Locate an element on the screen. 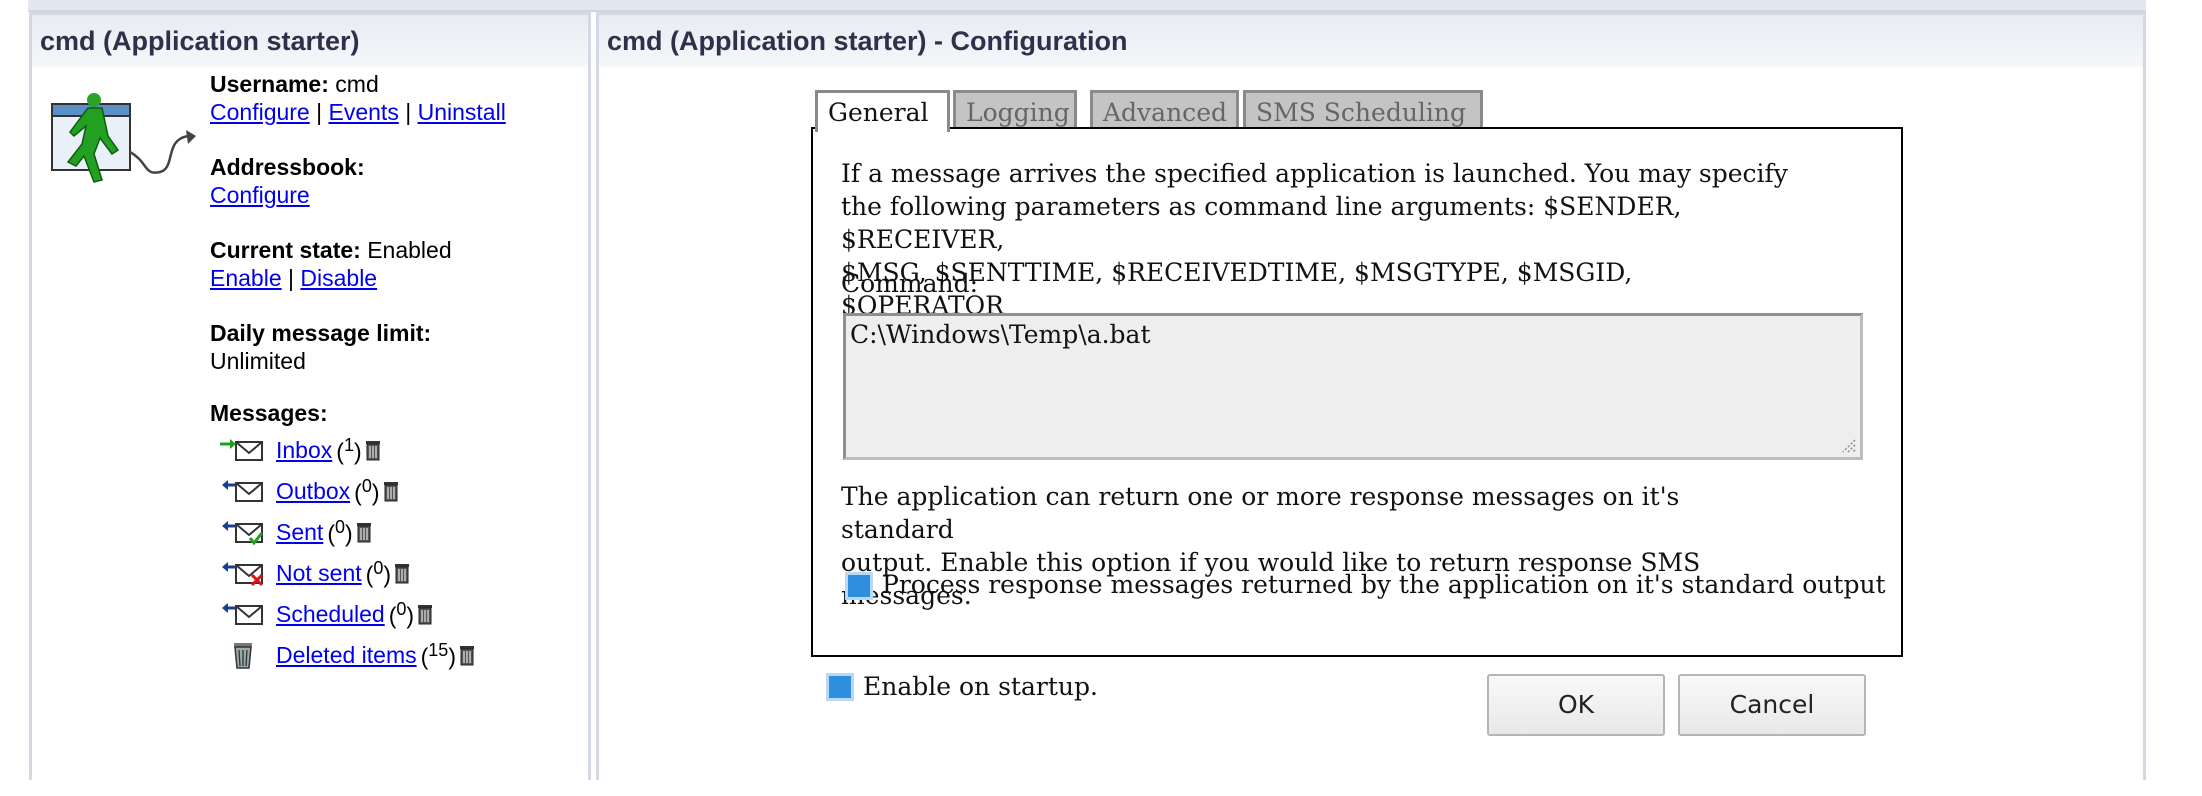 The width and height of the screenshot is (2202, 796). folder-not-sent: Not sent (0) is located at coordinates (315, 573).